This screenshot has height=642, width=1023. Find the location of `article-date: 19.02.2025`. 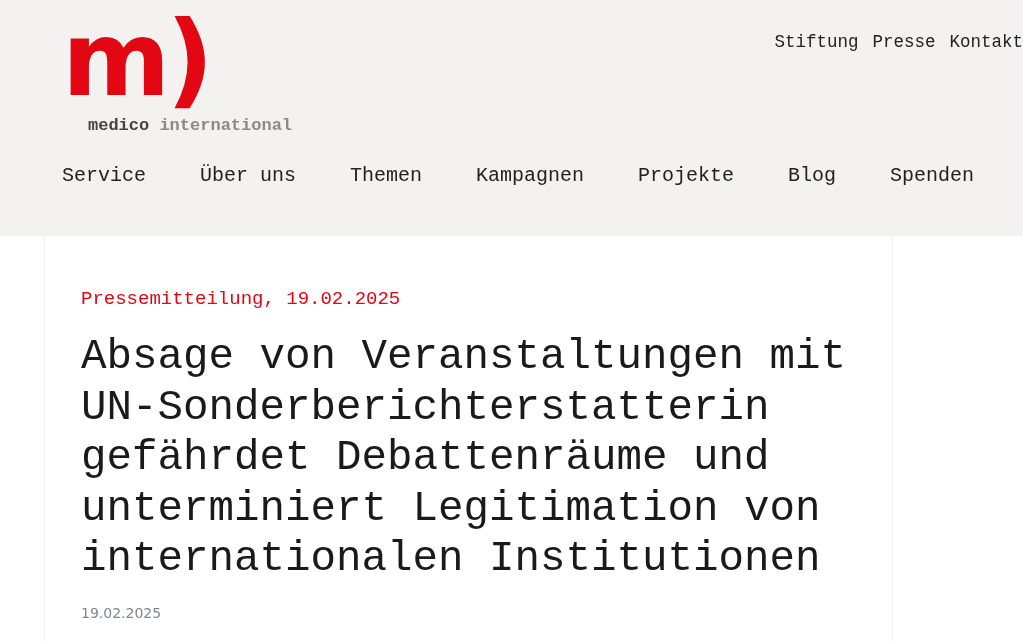

article-date: 19.02.2025 is located at coordinates (122, 612).